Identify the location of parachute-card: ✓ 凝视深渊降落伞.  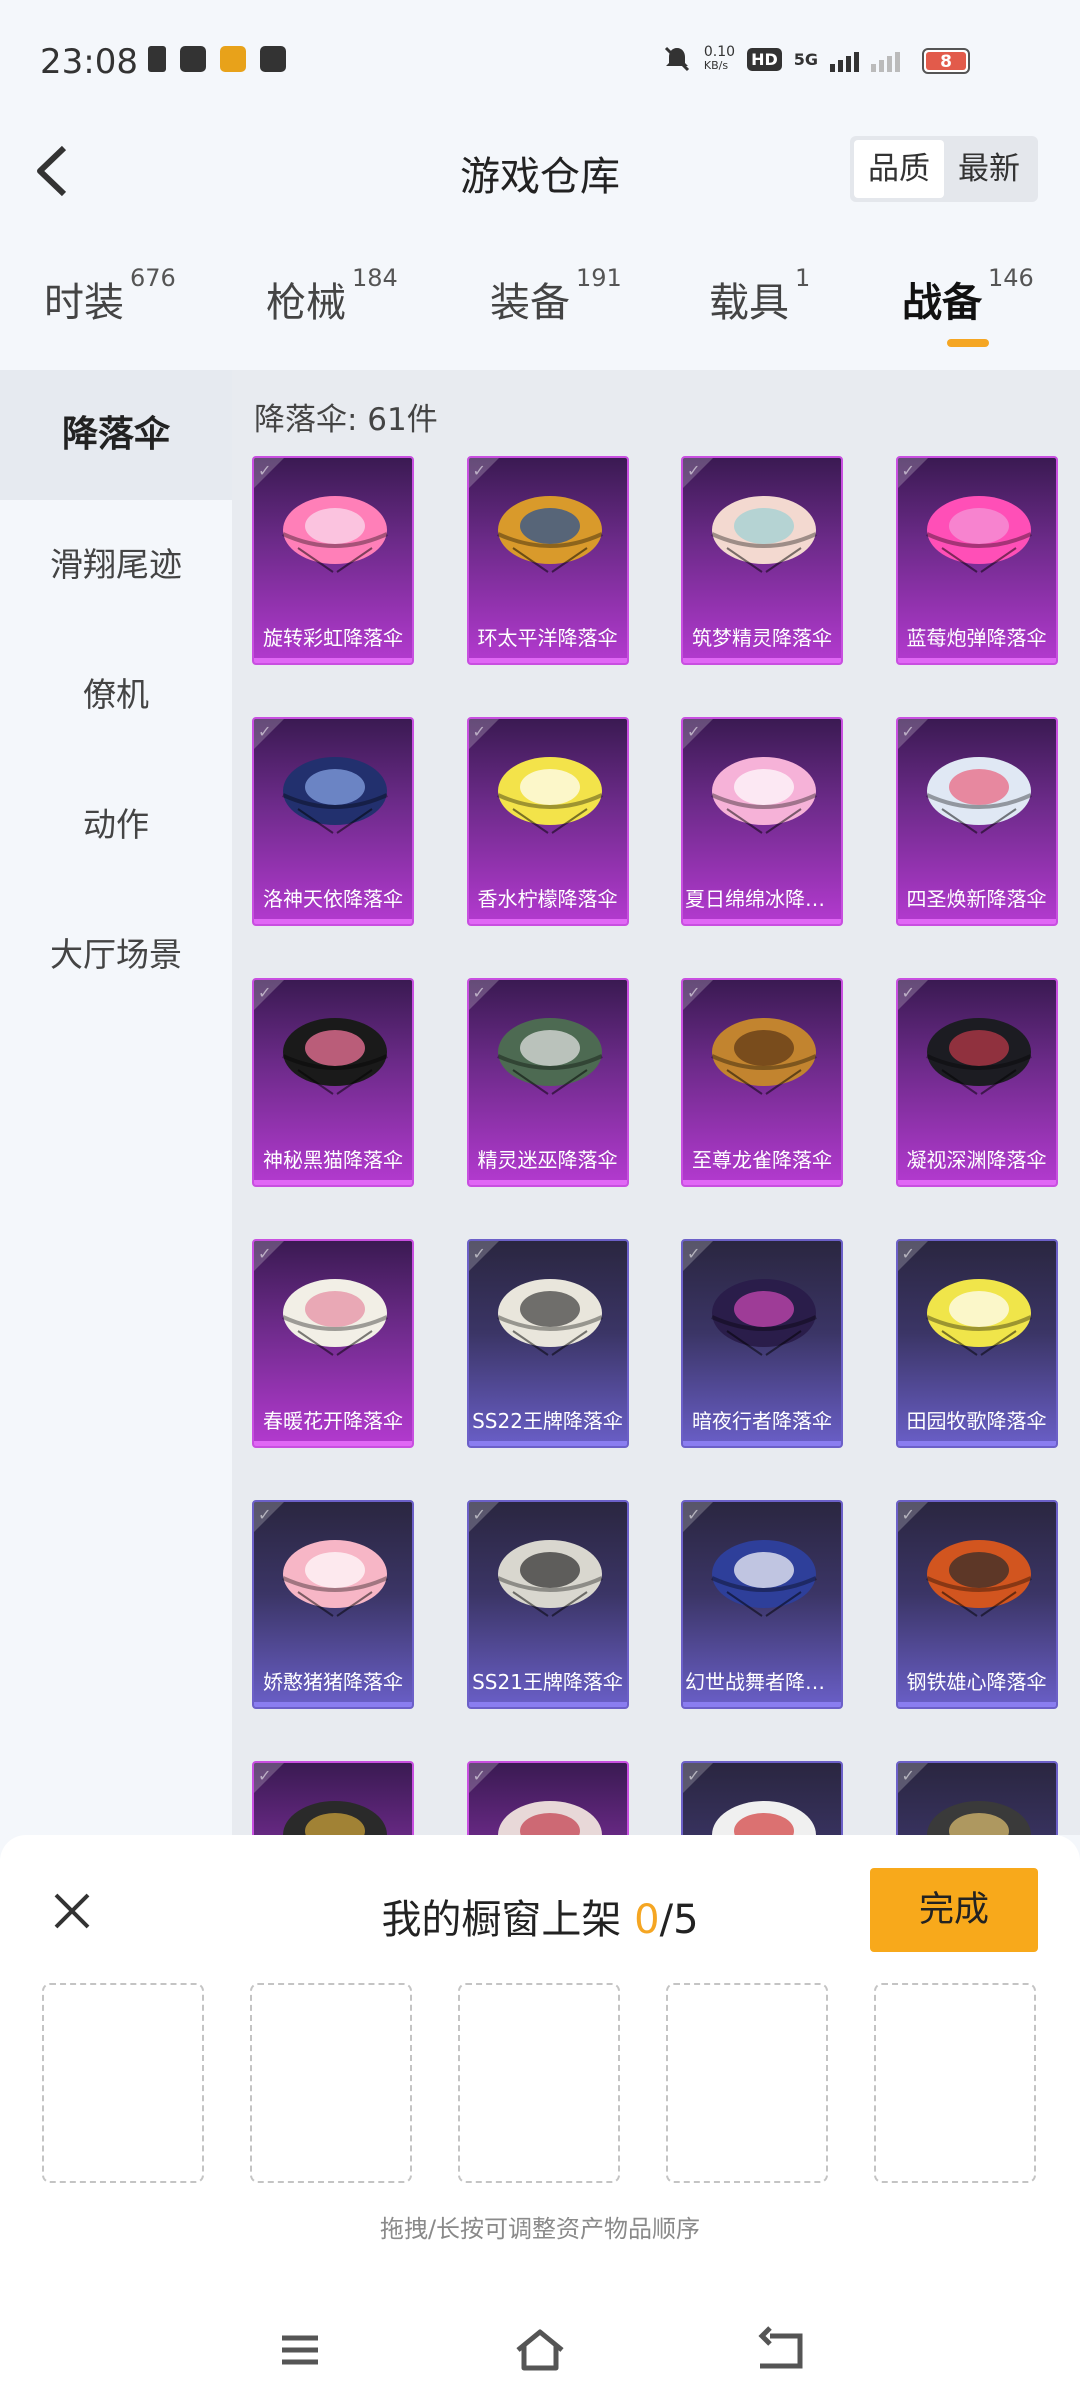
(976, 1082).